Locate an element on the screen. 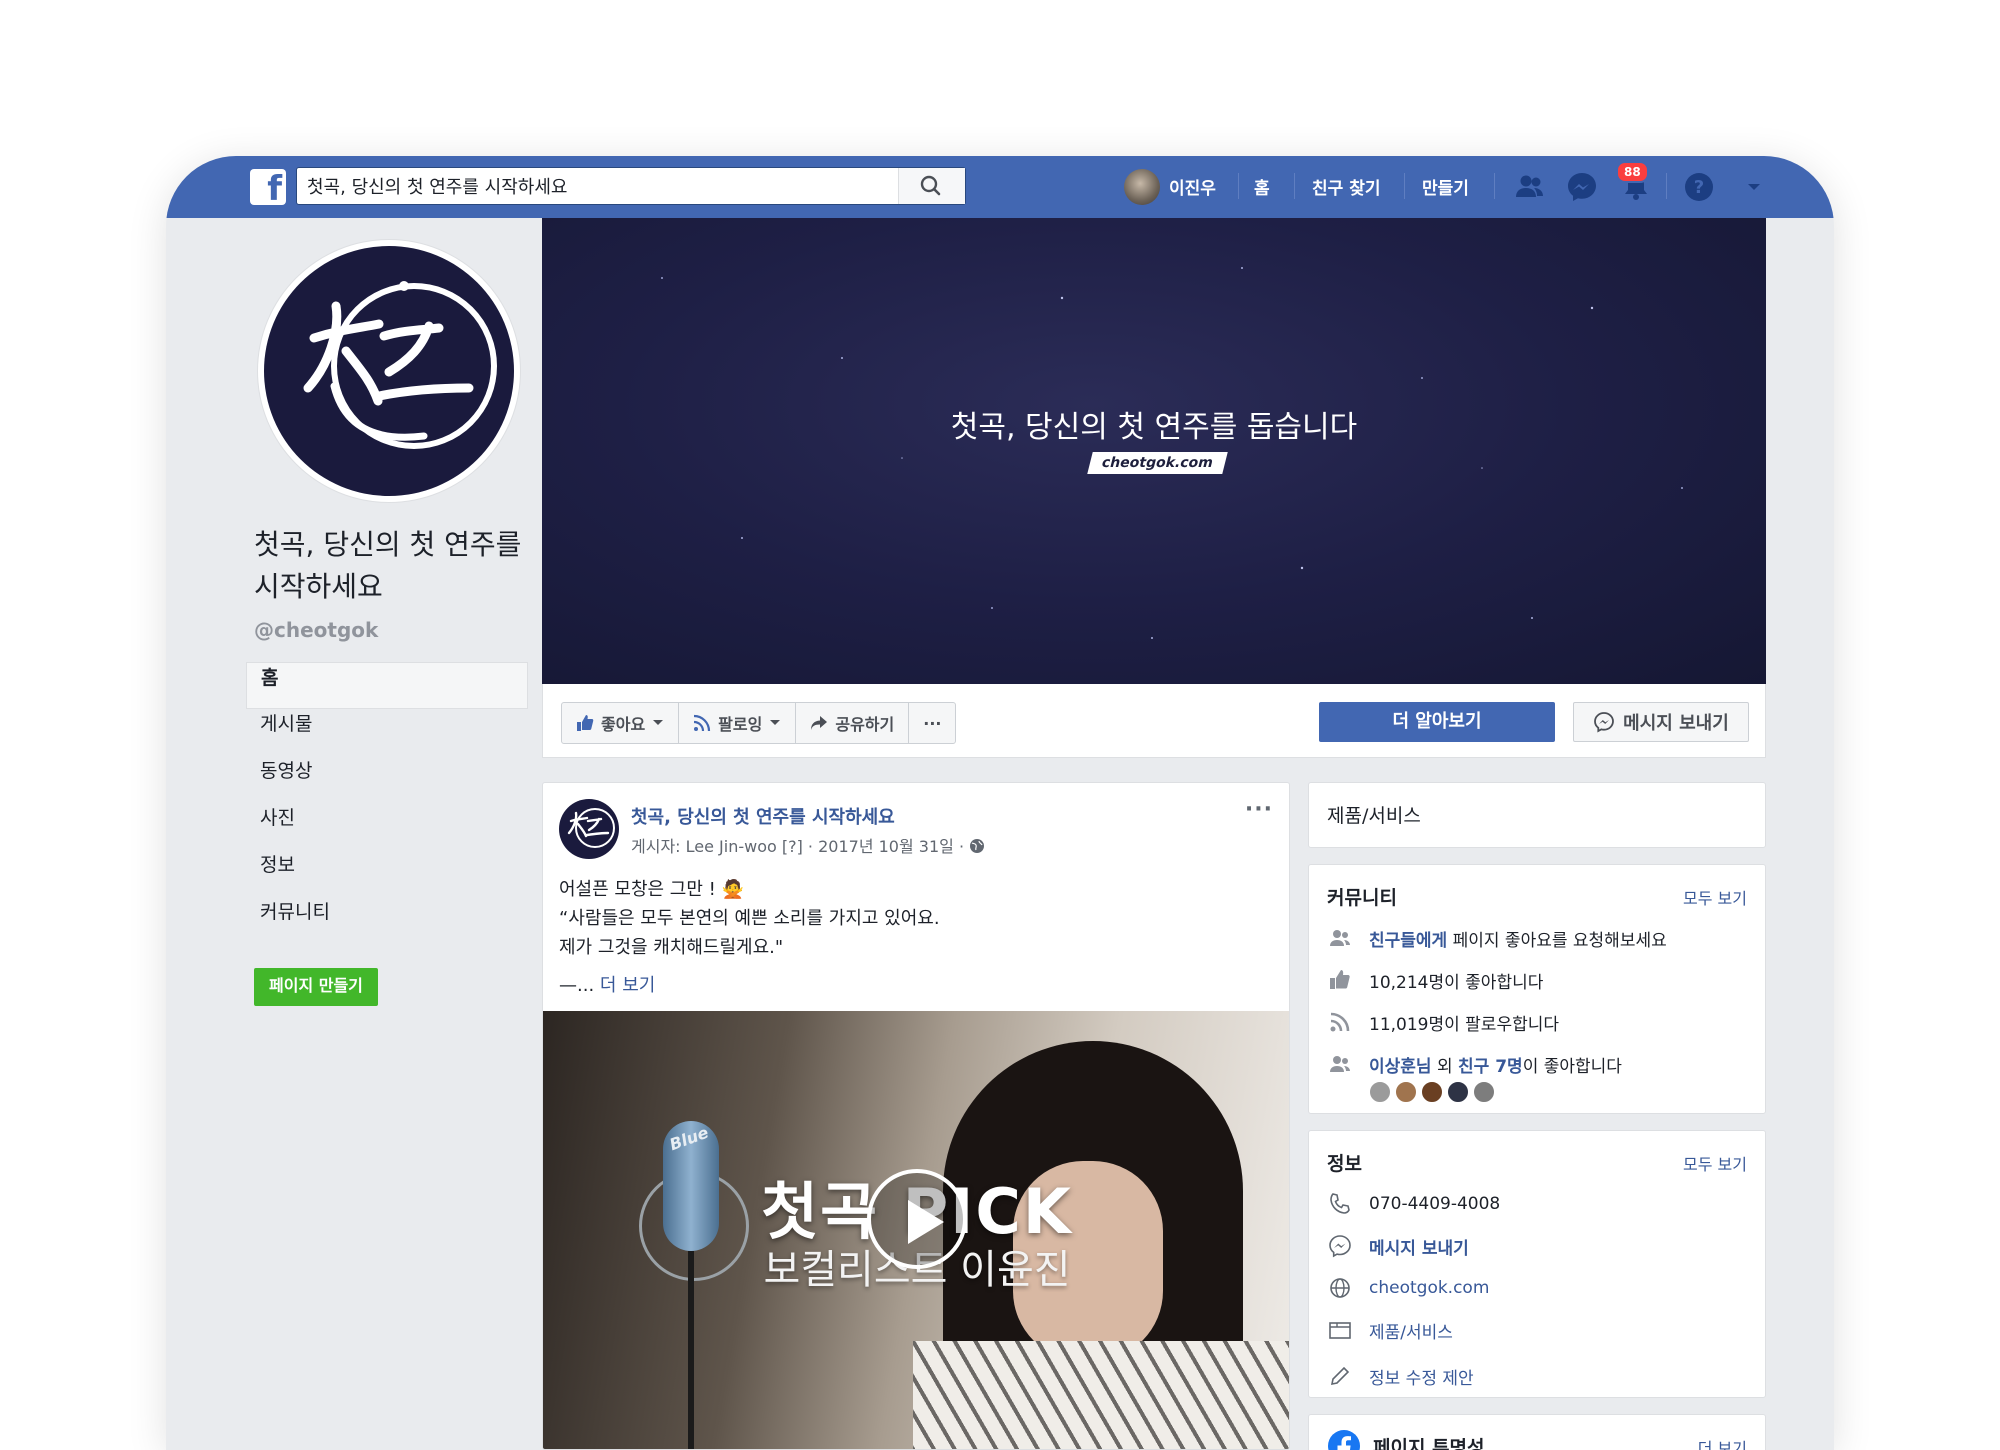  more-dots-icon: ··· is located at coordinates (932, 723).